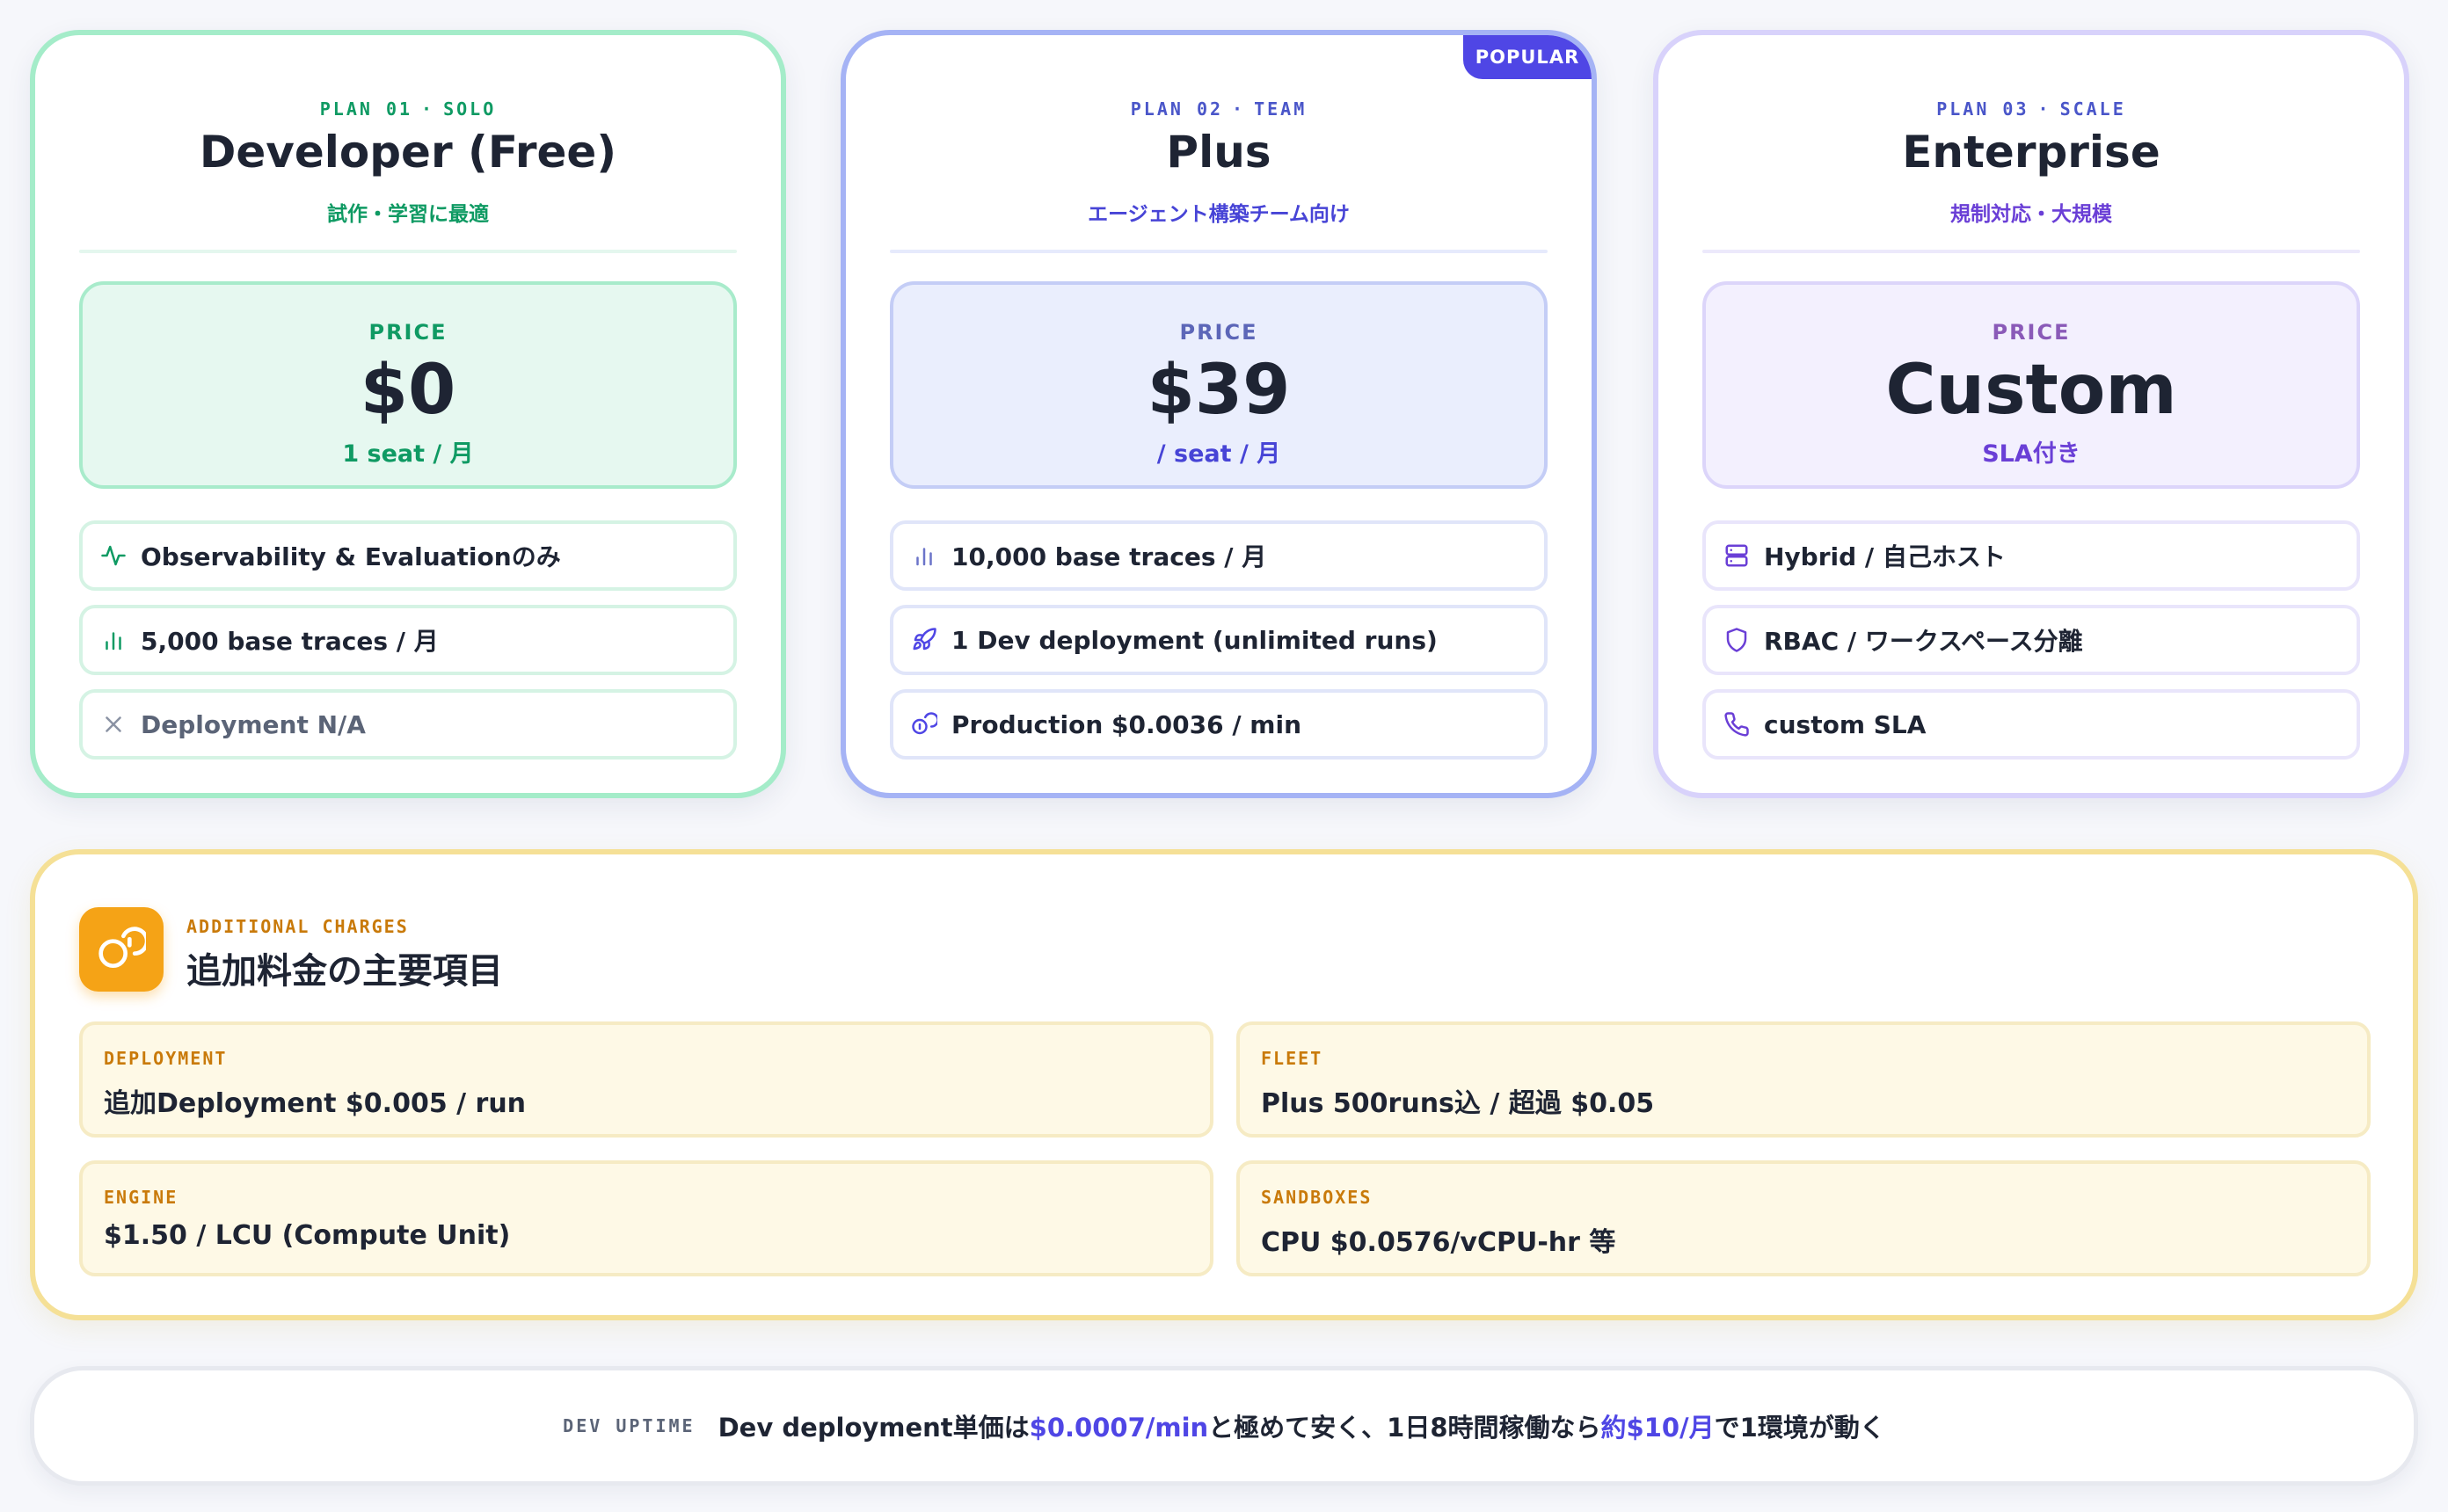  Describe the element at coordinates (924, 640) in the screenshot. I see `rocket-icon` at that location.